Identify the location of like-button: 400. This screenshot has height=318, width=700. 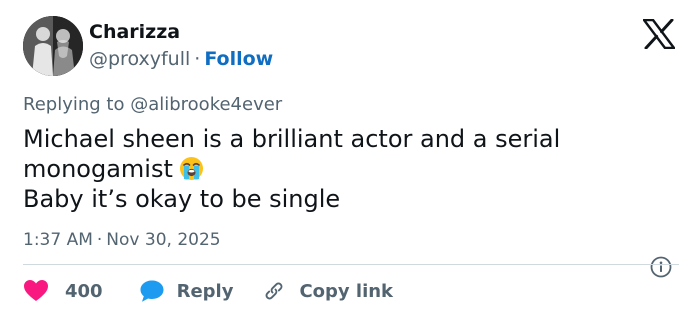
(63, 291).